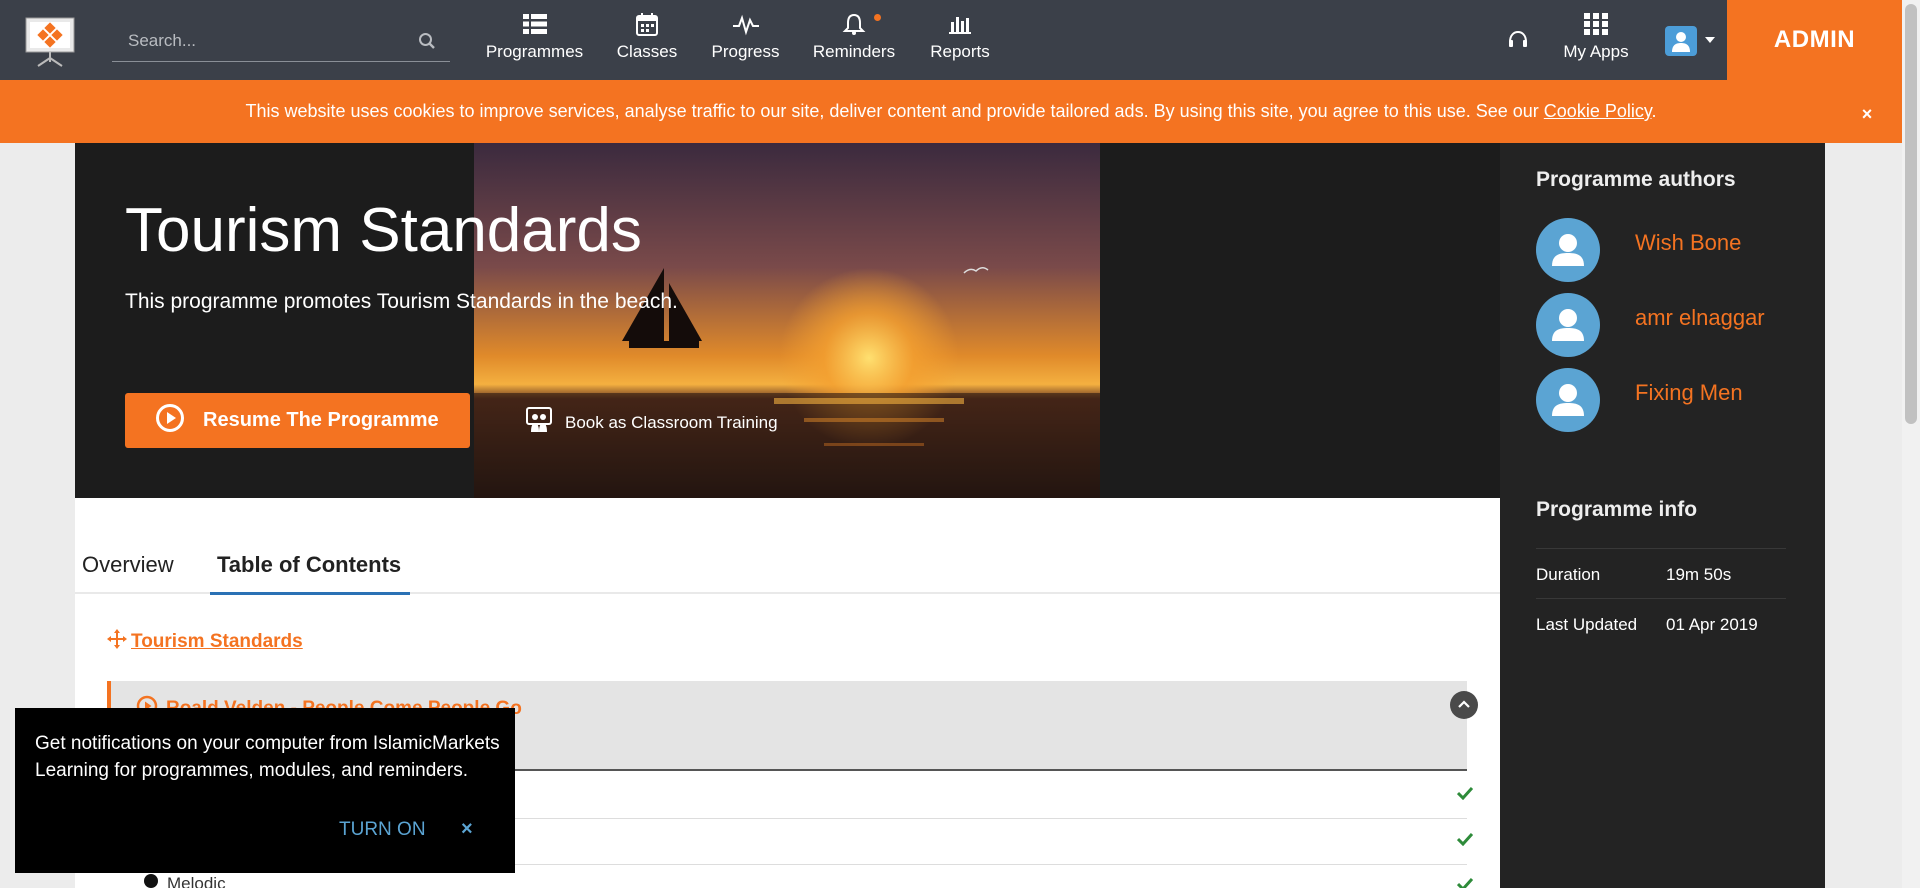 The image size is (1920, 888). What do you see at coordinates (1518, 56) in the screenshot?
I see `support-button` at bounding box center [1518, 56].